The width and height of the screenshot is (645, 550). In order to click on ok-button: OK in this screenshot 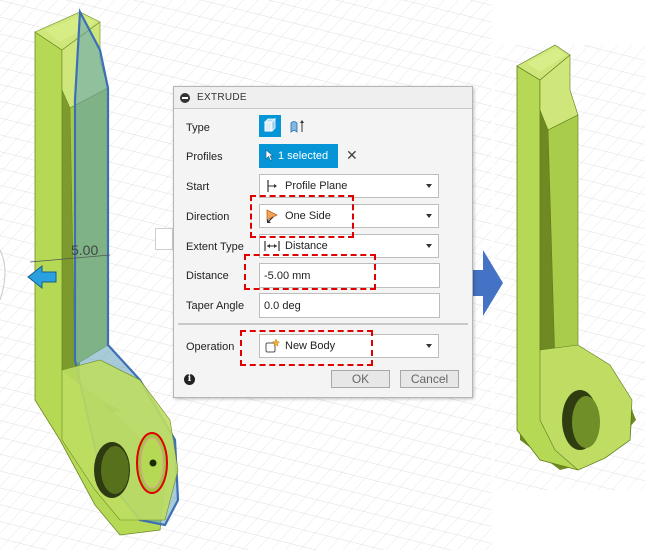, I will do `click(360, 379)`.